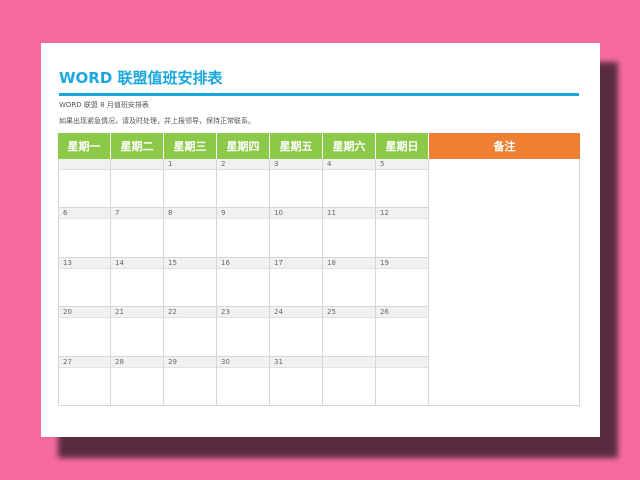  I want to click on day-cell: 2, so click(243, 184).